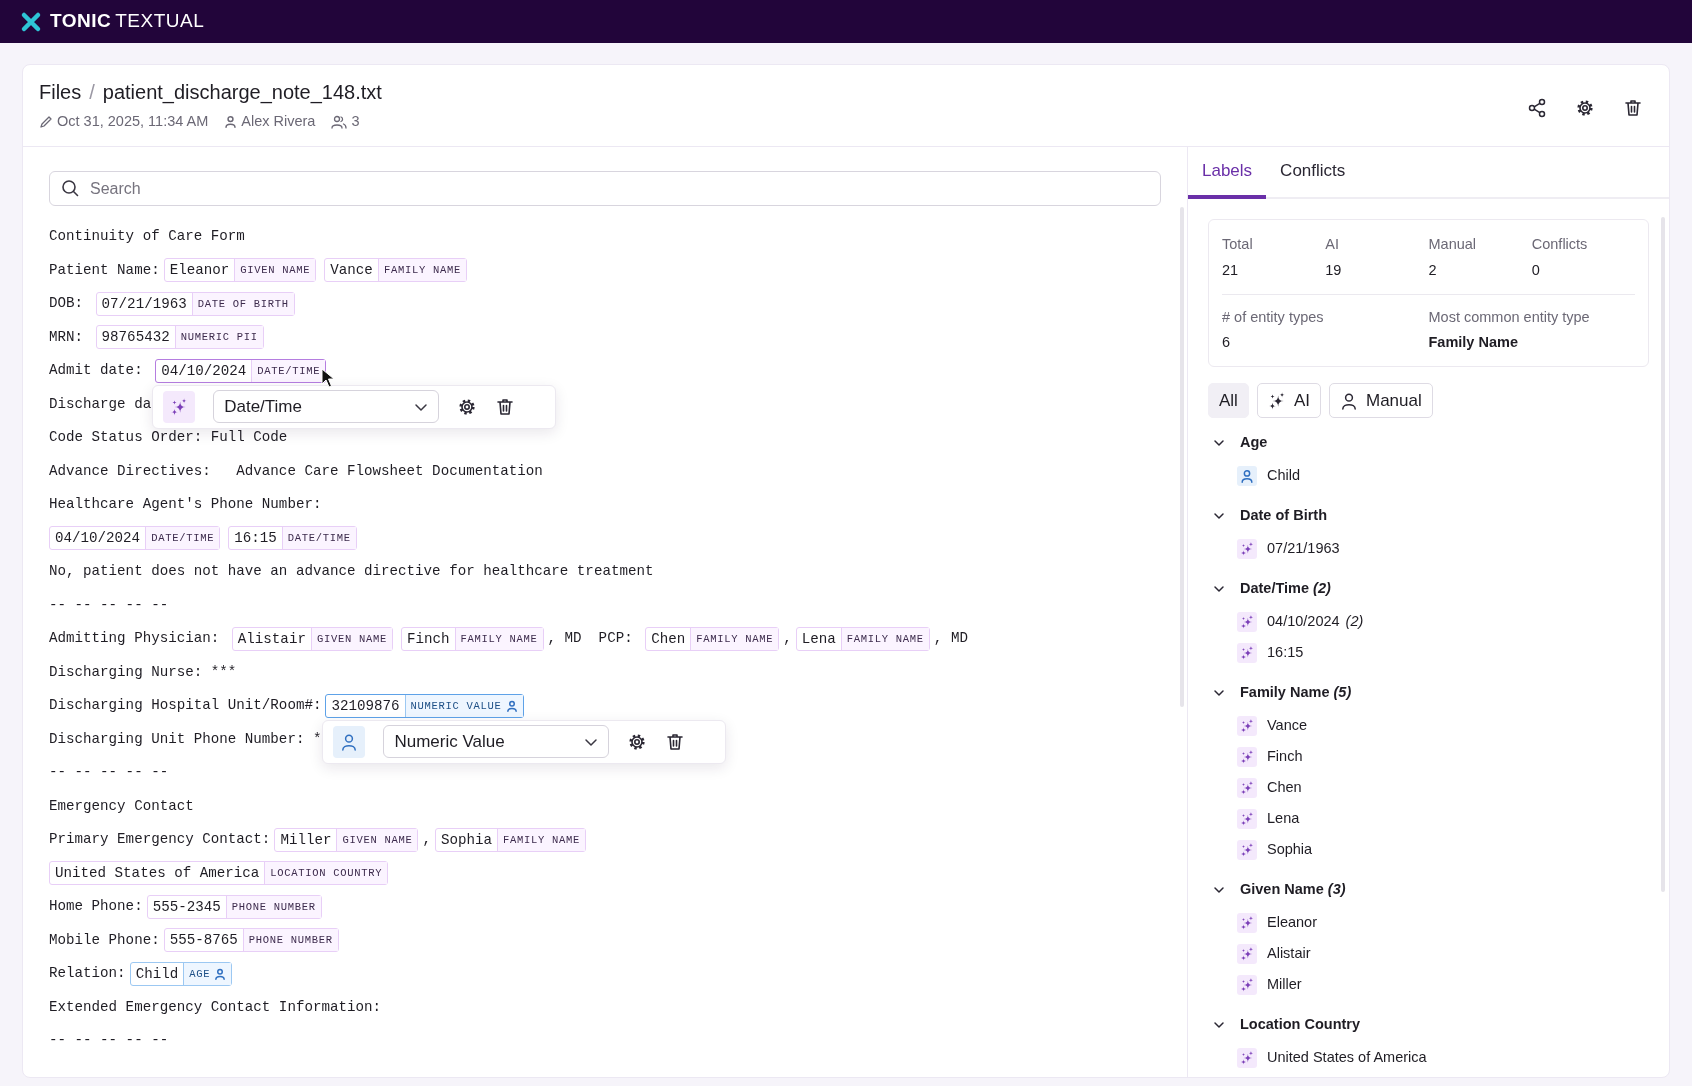  What do you see at coordinates (1428, 984) in the screenshot?
I see `label-item: Miller` at bounding box center [1428, 984].